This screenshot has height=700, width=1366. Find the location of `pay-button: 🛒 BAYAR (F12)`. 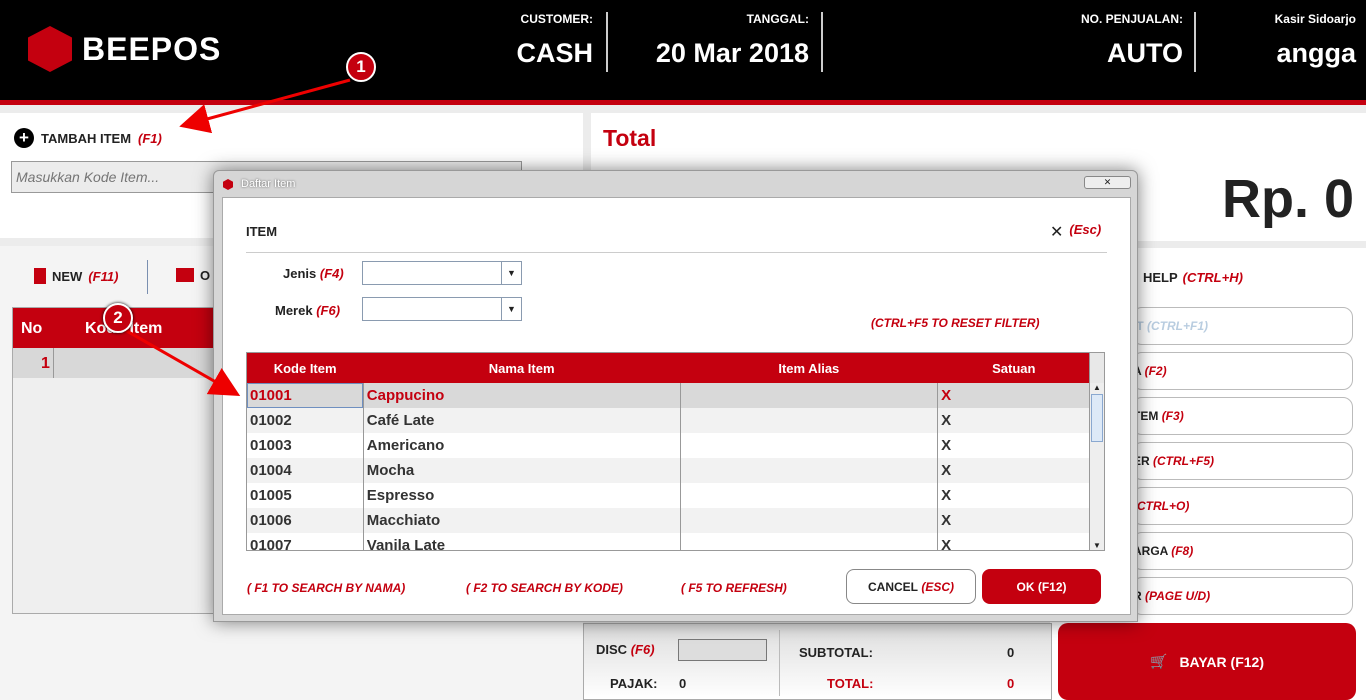

pay-button: 🛒 BAYAR (F12) is located at coordinates (1207, 661).